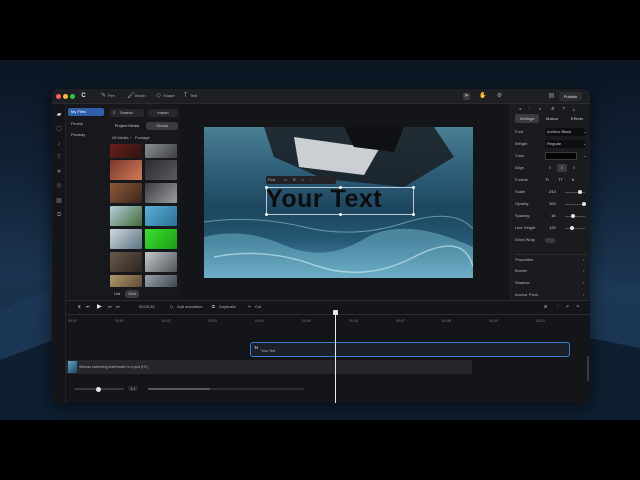 The height and width of the screenshot is (480, 640). I want to click on view-list-button: List, so click(117, 294).